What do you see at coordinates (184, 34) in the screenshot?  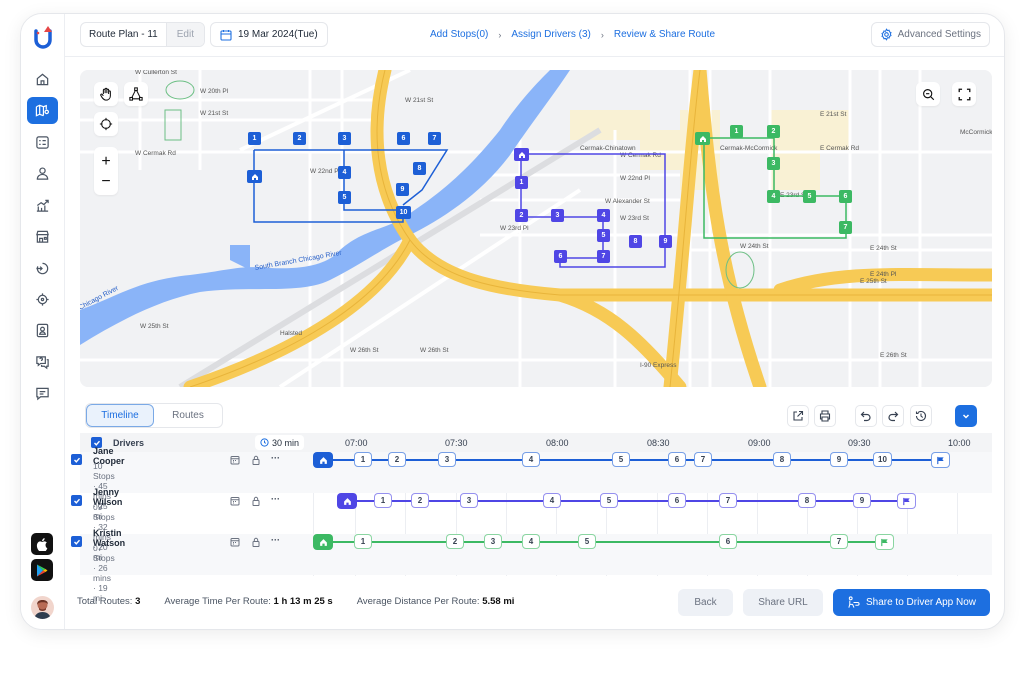 I see `edit-plan-button: Edit` at bounding box center [184, 34].